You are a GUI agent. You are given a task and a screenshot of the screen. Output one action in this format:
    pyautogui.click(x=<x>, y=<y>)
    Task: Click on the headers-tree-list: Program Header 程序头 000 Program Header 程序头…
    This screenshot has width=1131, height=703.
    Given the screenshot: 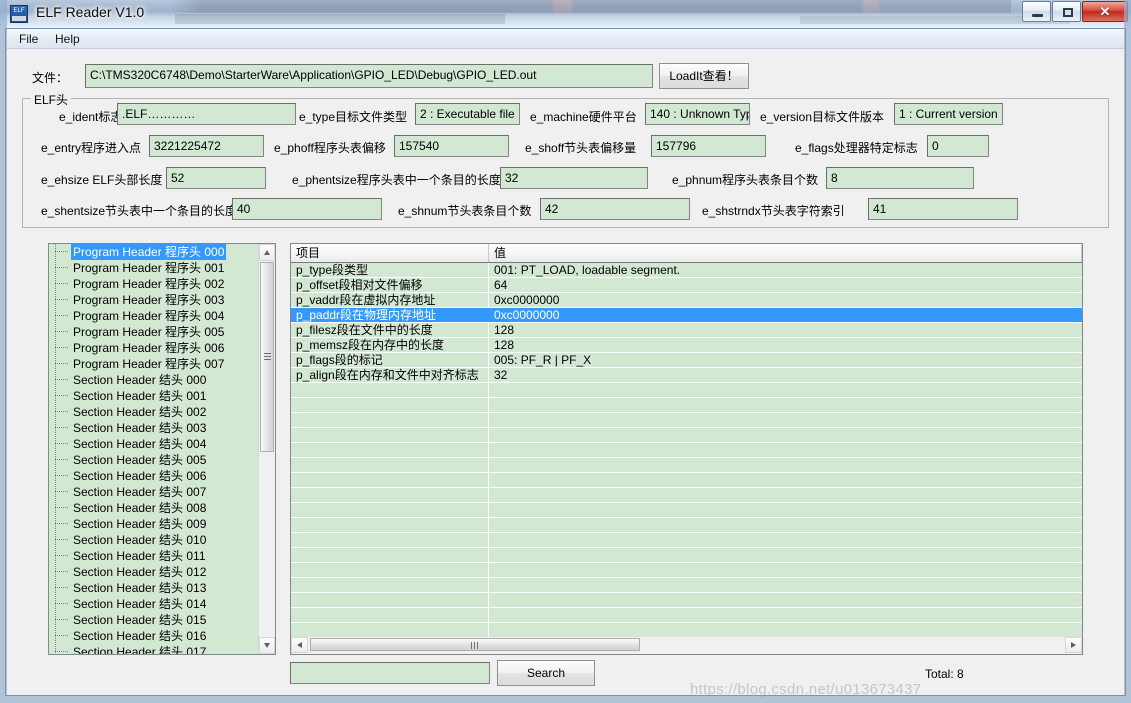 What is the action you would take?
    pyautogui.click(x=153, y=449)
    